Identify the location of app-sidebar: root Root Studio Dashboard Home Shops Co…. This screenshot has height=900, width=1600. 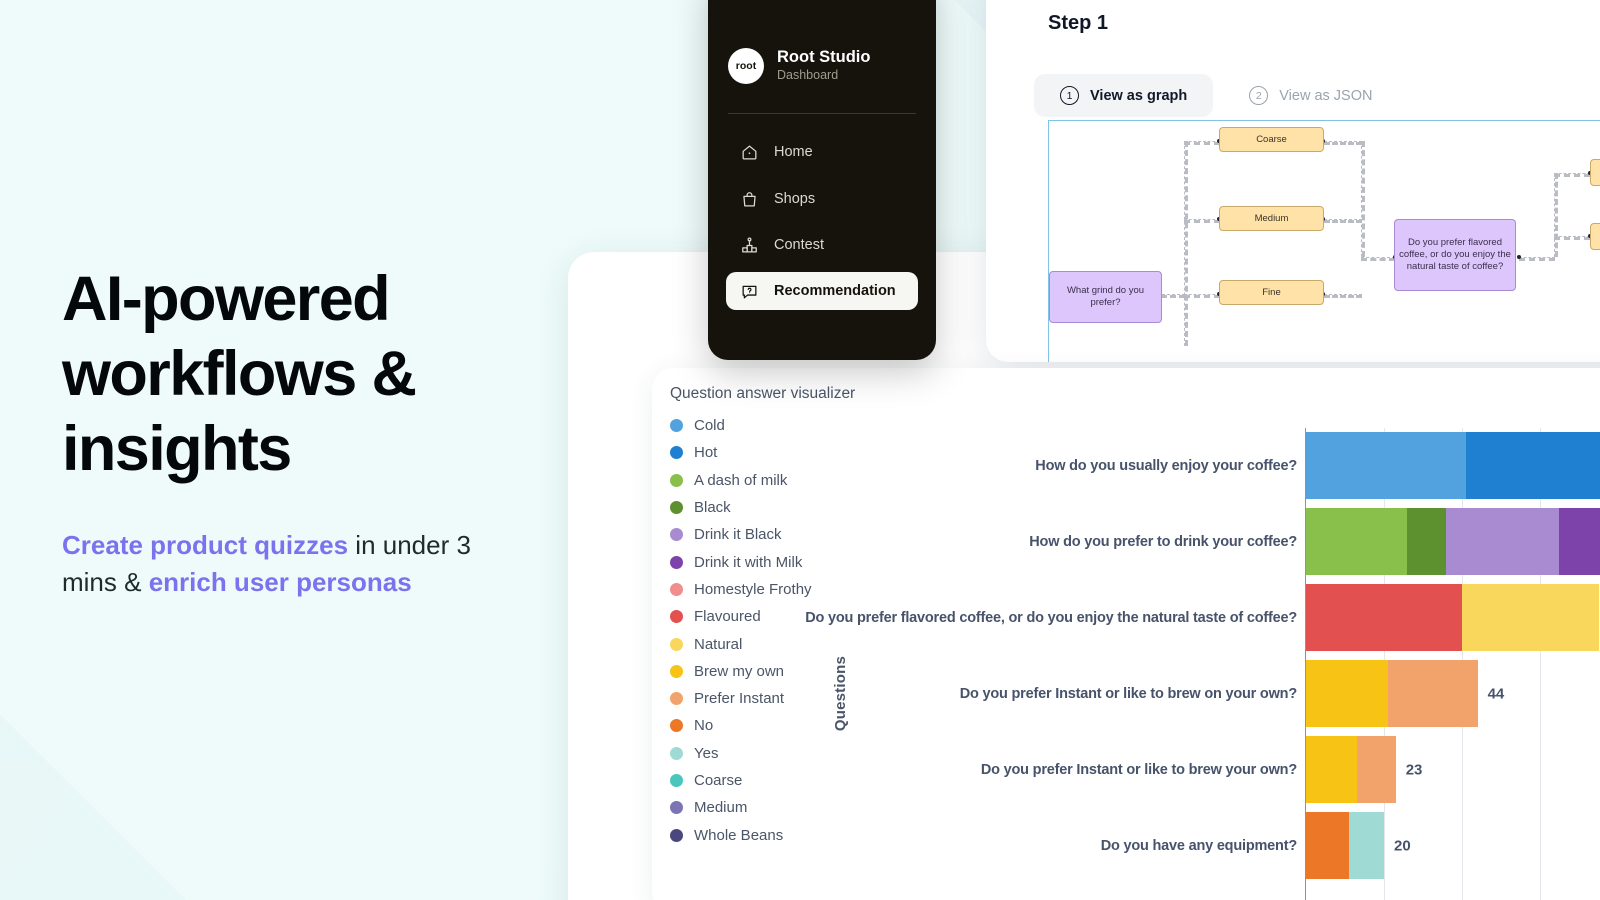
(822, 180).